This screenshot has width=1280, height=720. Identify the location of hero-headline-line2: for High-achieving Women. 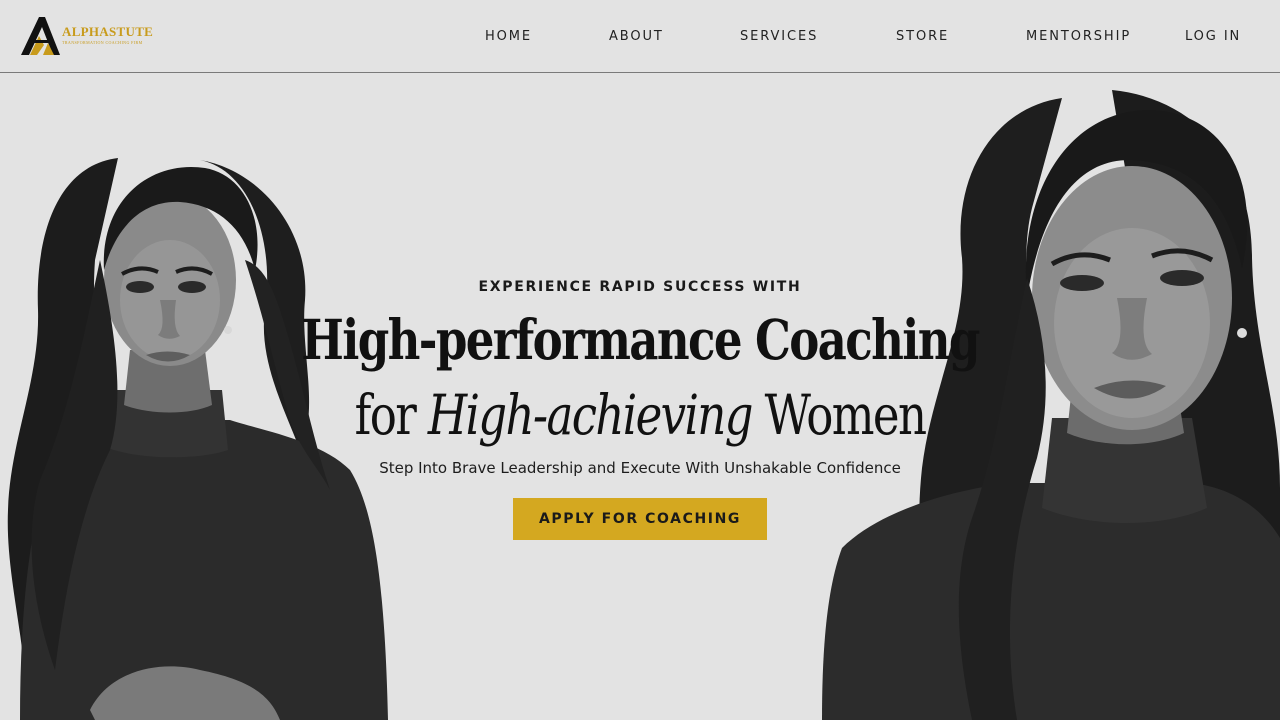
(640, 415).